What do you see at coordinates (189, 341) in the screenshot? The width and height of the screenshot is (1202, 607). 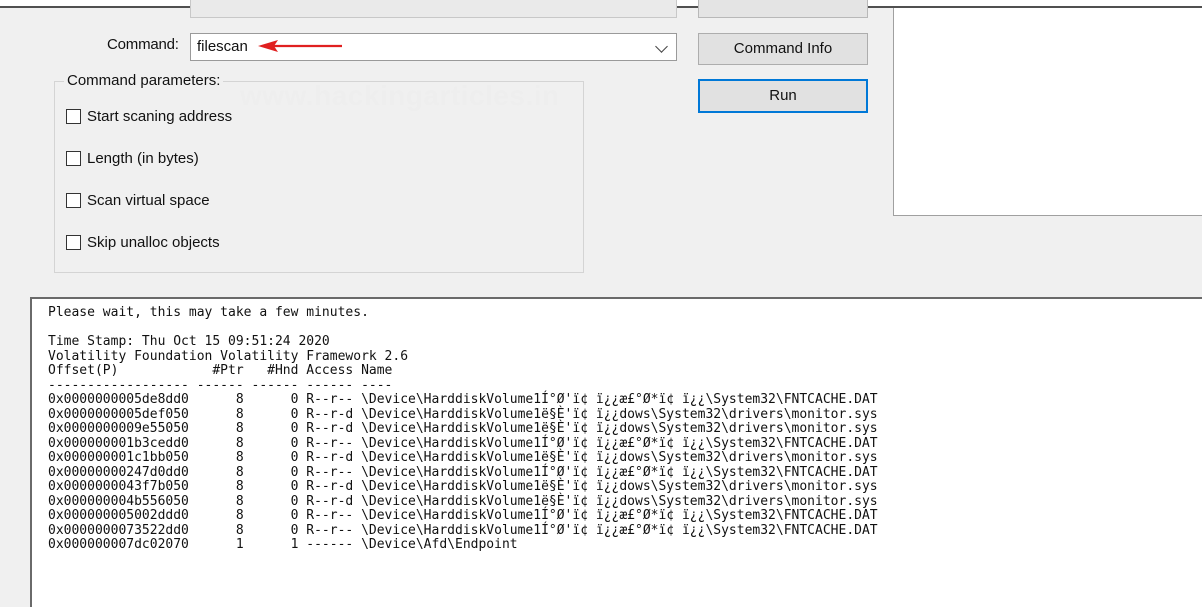 I see `output-line: Time Stamp: Thu Oct 15 09:51:24 2020` at bounding box center [189, 341].